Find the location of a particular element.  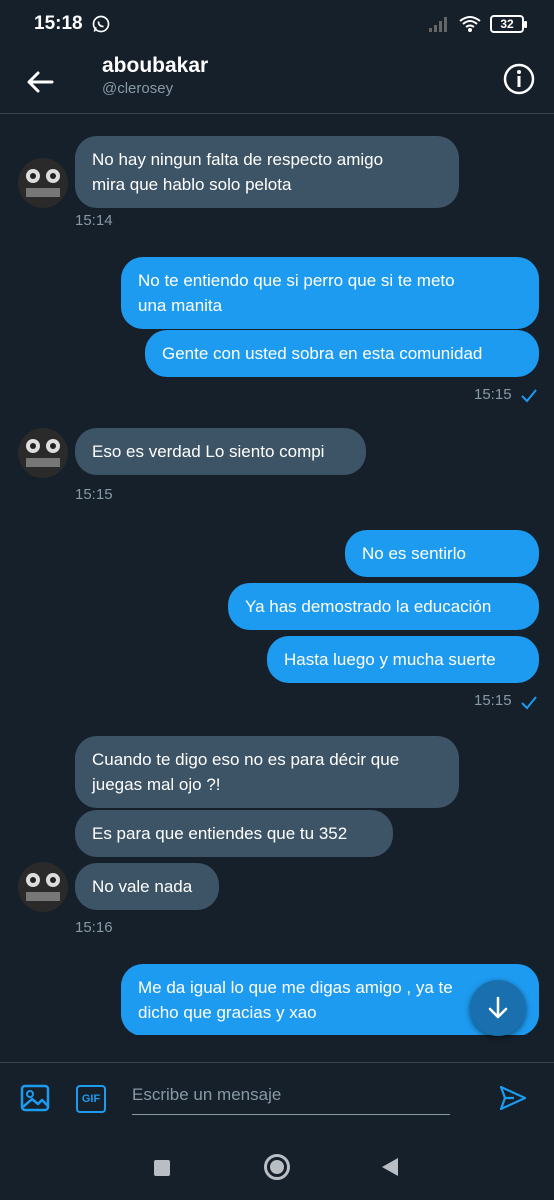

message-text-line: Cuando te digo eso no es para décir que is located at coordinates (246, 759).